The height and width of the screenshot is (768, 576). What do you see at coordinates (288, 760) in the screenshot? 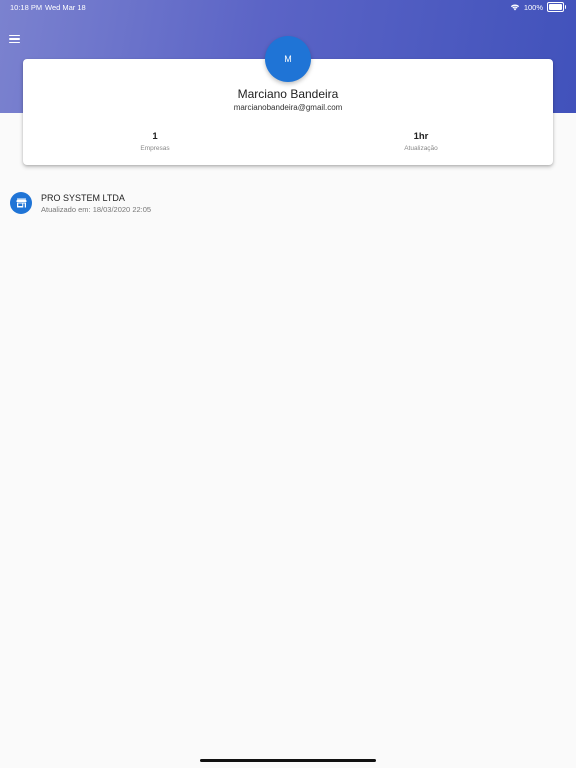
I see `home-indicator` at bounding box center [288, 760].